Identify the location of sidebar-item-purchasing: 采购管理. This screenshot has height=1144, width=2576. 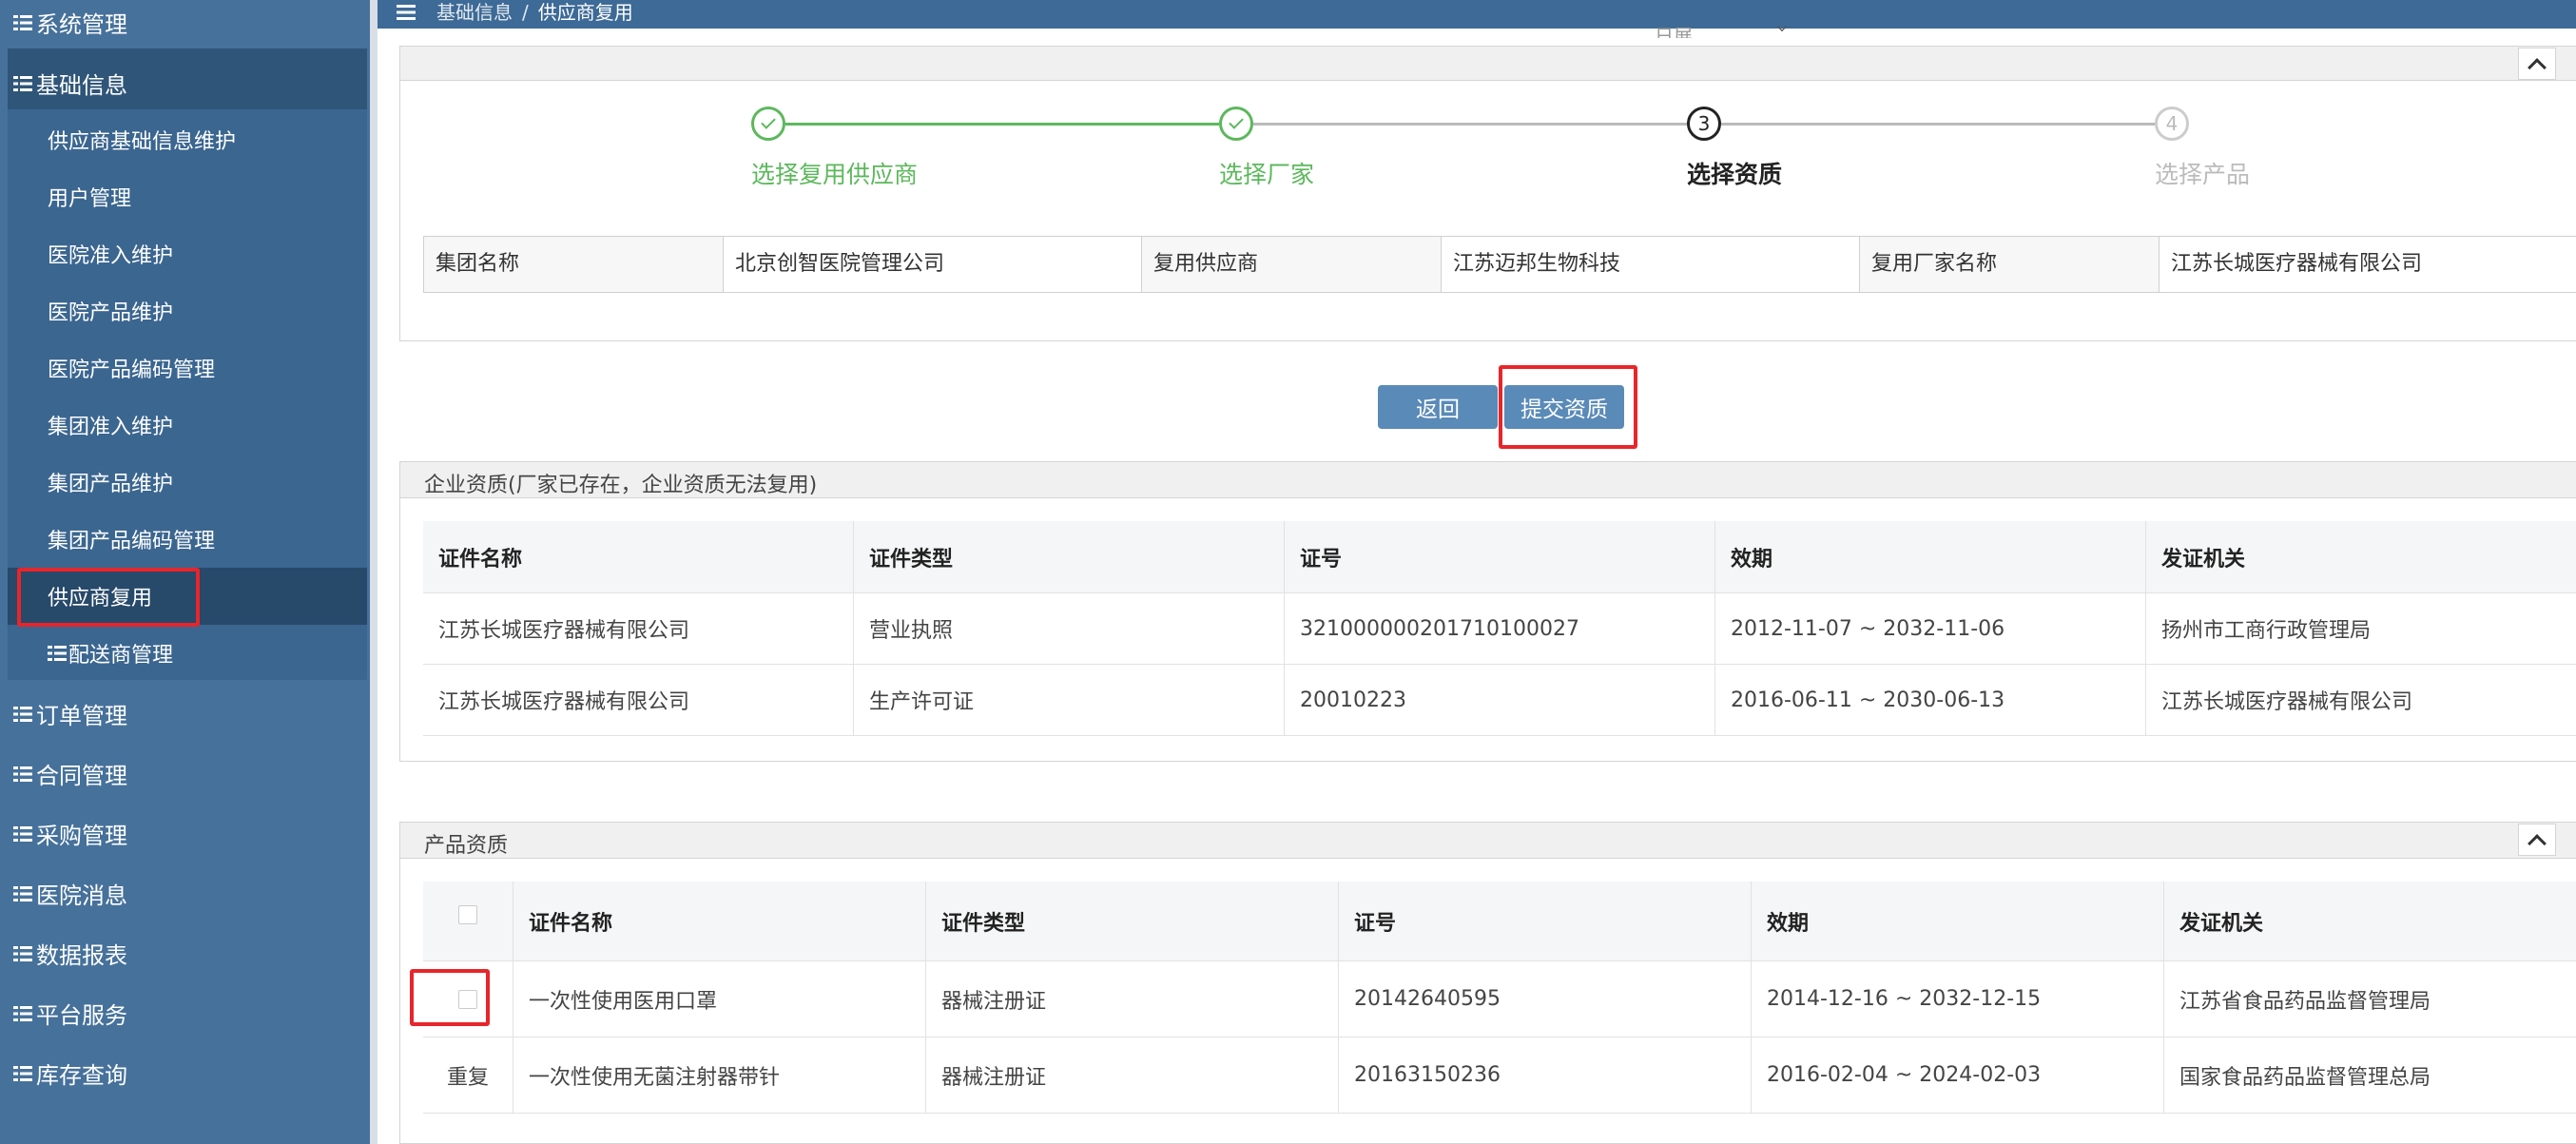
(70, 834).